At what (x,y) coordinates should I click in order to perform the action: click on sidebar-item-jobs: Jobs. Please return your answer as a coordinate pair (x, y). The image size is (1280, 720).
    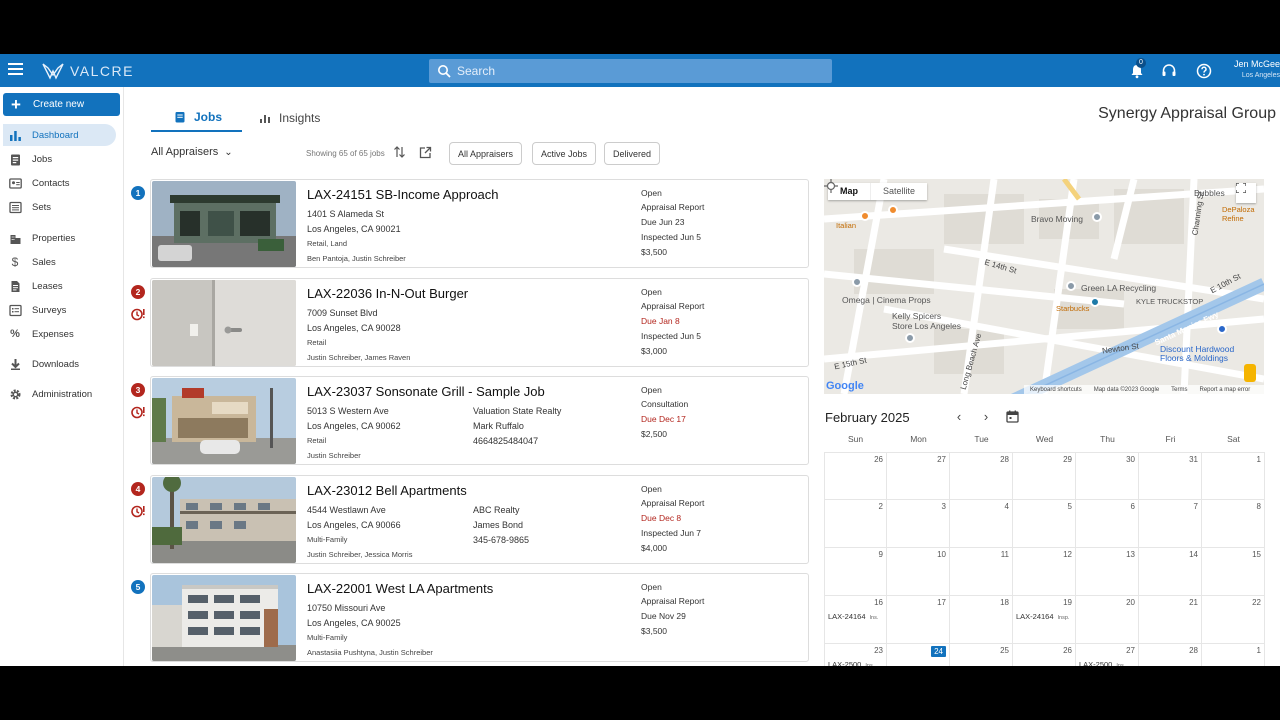
    Looking at the image, I should click on (59, 159).